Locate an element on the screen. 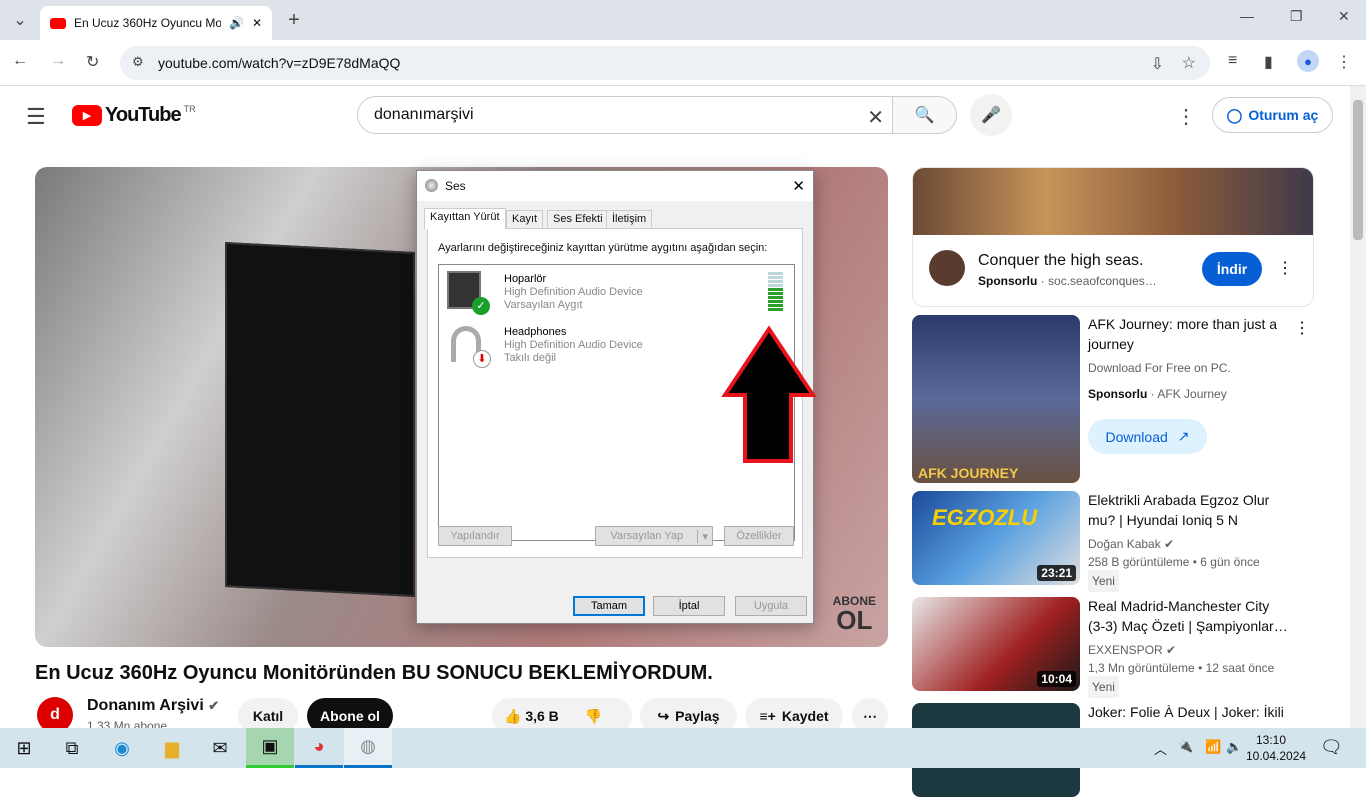 Image resolution: width=1366 pixels, height=797 pixels. tab-communications: İletişim is located at coordinates (629, 219).